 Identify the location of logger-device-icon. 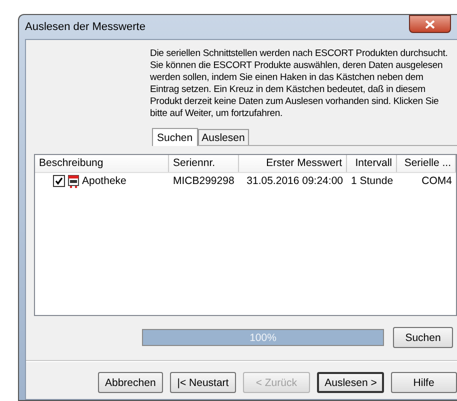
(73, 181).